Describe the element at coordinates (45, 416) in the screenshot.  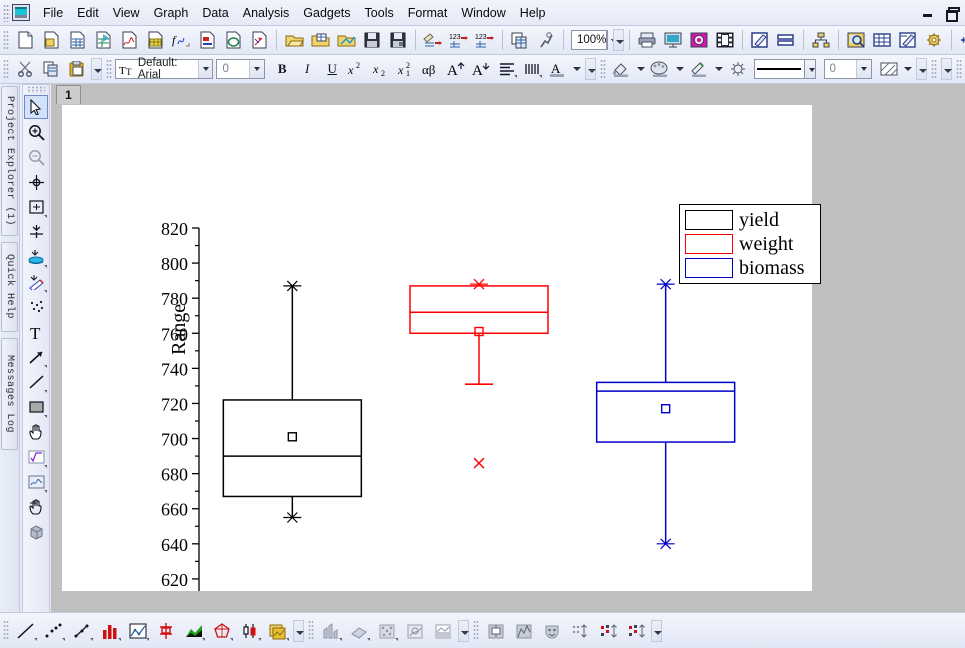
I see `rectangle-tool-caret-icon` at that location.